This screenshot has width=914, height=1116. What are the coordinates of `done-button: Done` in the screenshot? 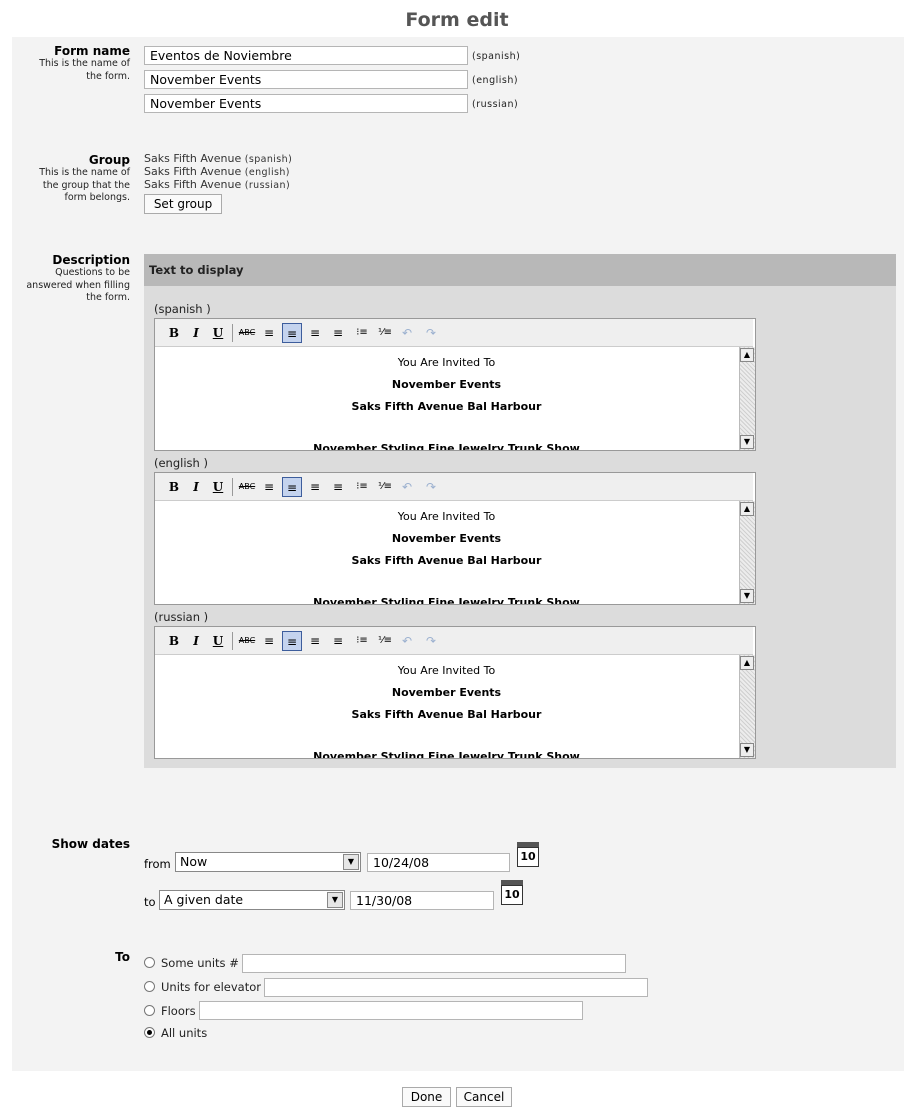 It's located at (426, 1097).